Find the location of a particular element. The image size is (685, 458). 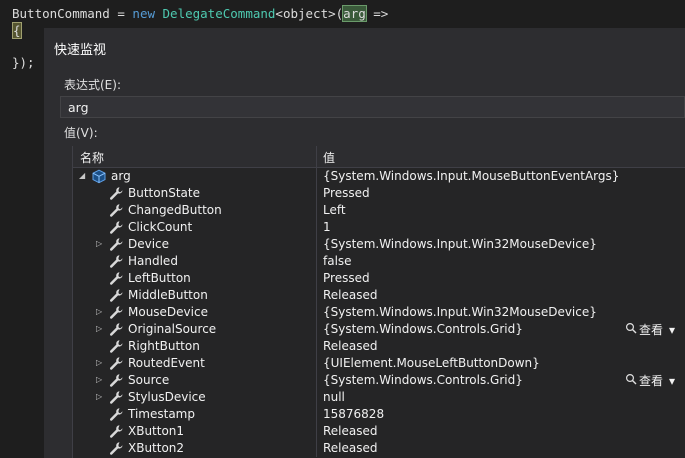

watch-row-name: RightButton is located at coordinates (164, 346).